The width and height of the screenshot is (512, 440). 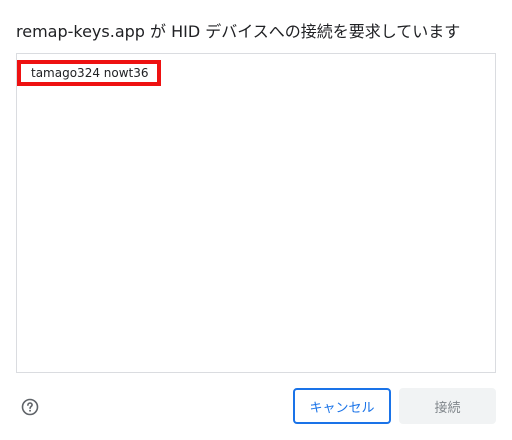 I want to click on dialog-title: remap-keys.app が HID デバイスへの接続を要求しています, so click(x=238, y=31).